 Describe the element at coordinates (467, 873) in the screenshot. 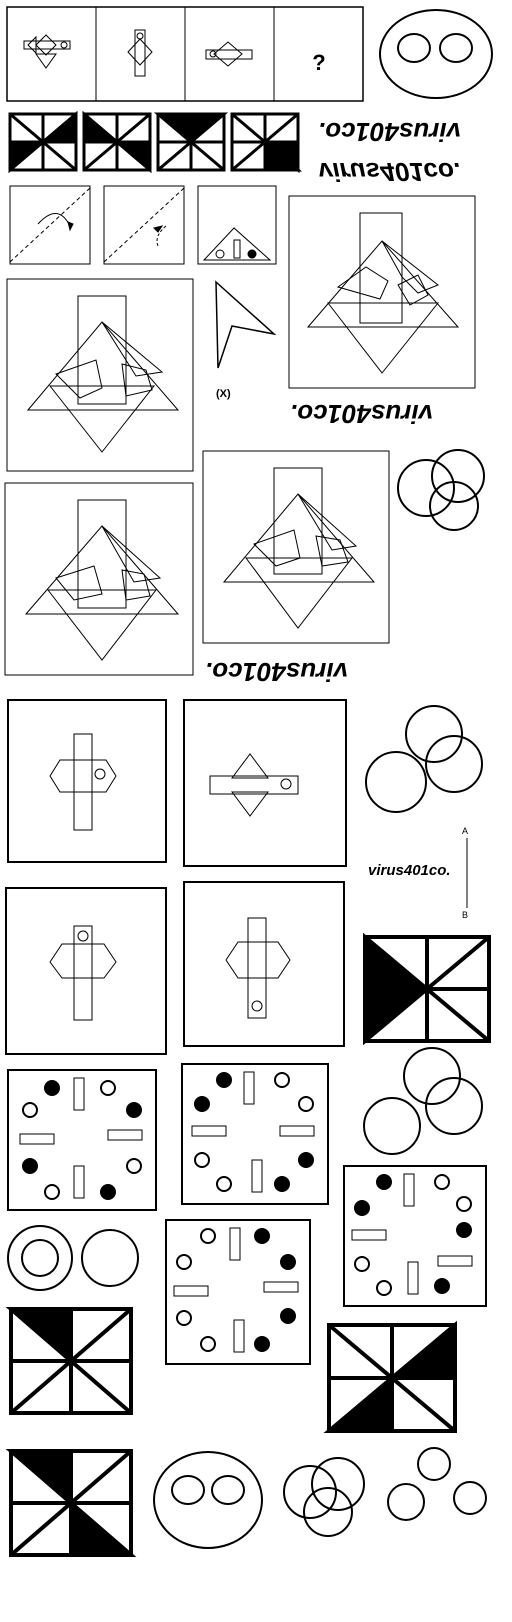

I see `line-segment-ab` at that location.